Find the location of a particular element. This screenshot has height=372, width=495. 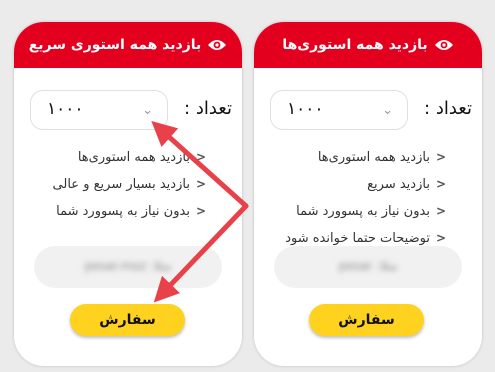

feature-item: <بازدید سریع is located at coordinates (406, 184).